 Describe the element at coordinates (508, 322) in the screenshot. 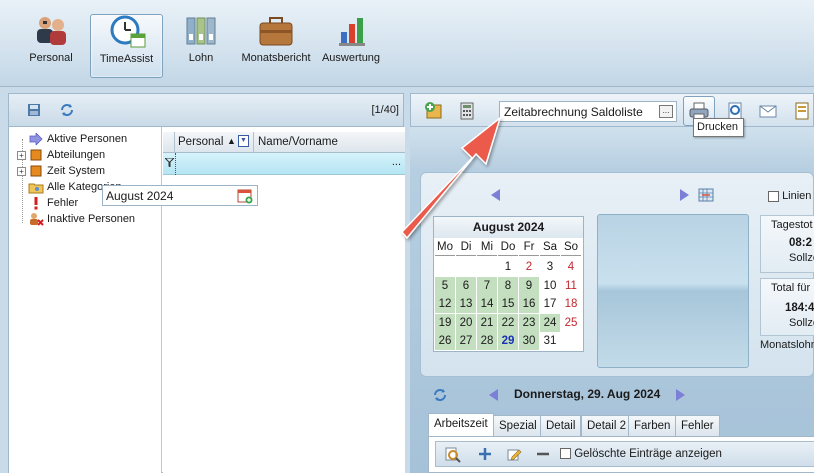

I see `calendar-day: 22` at that location.